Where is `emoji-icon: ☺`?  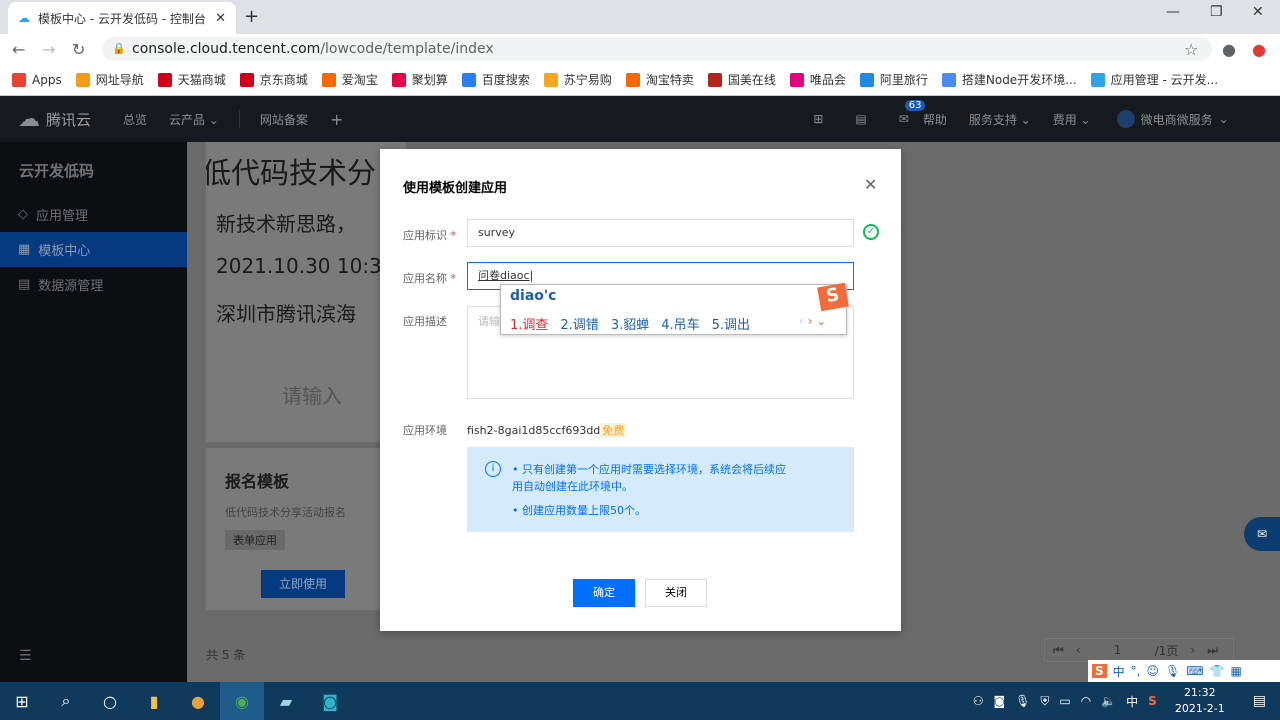 emoji-icon: ☺ is located at coordinates (1153, 671).